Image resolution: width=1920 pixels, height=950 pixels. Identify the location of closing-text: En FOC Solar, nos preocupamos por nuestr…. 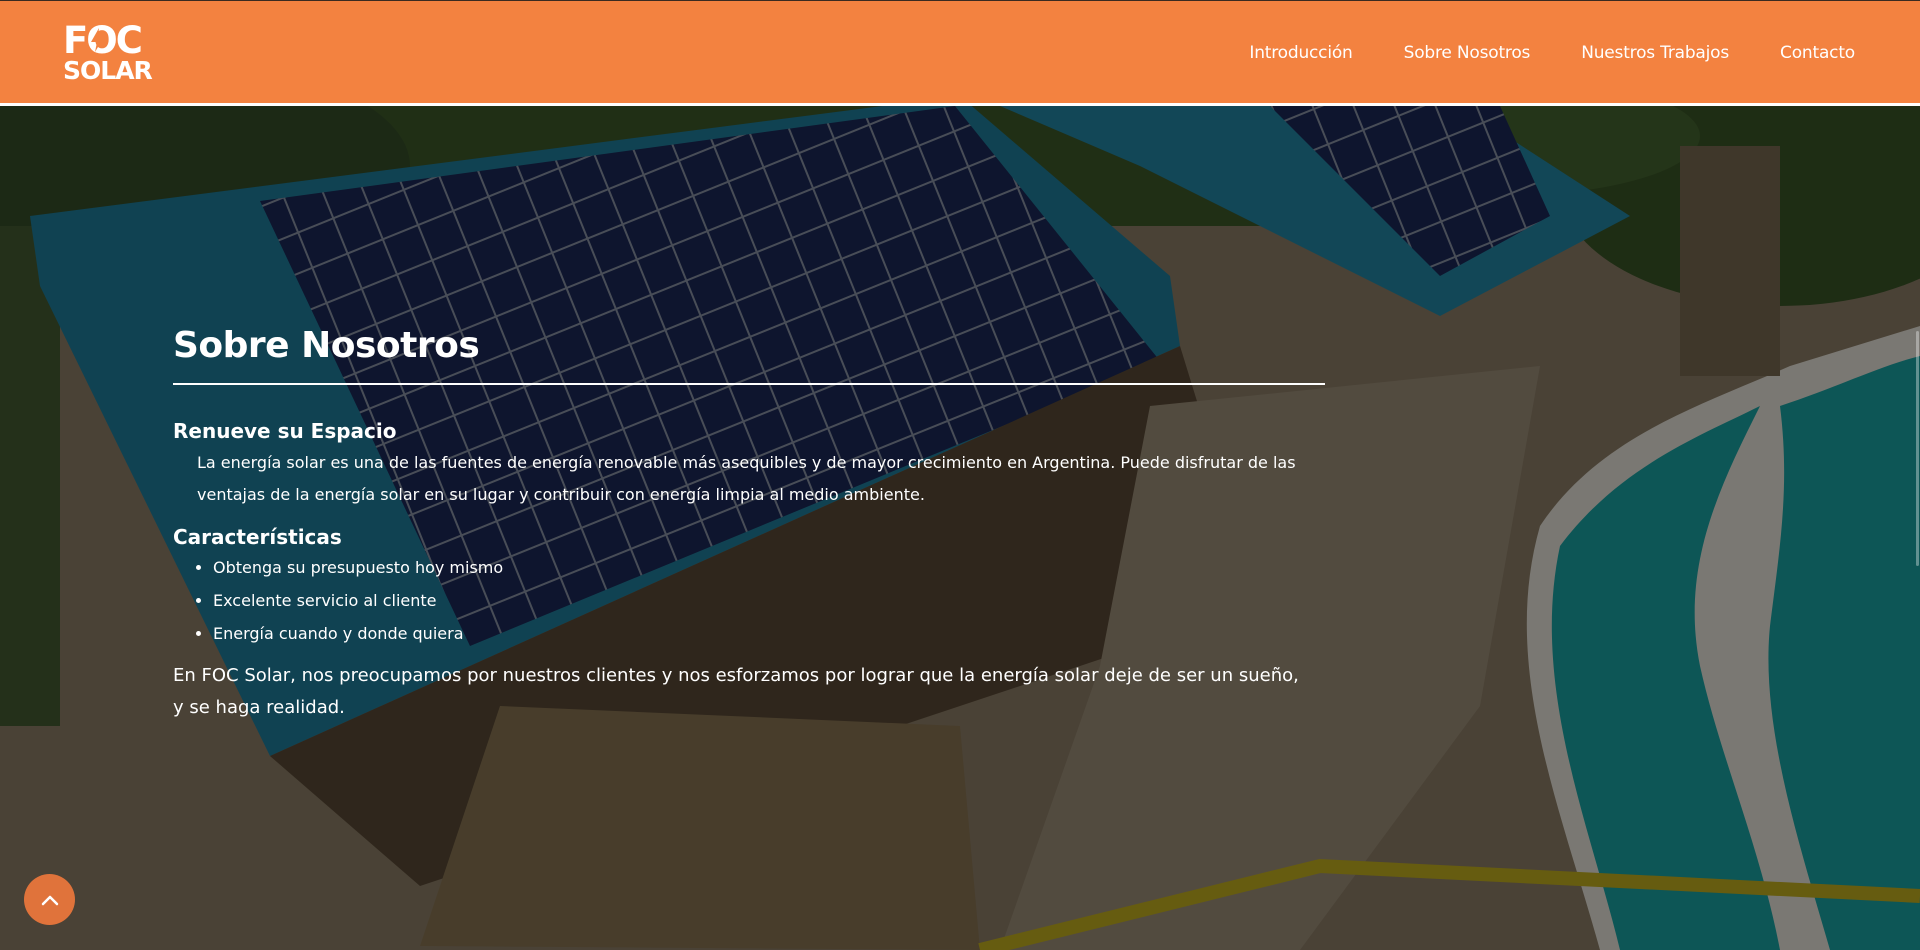
(736, 691).